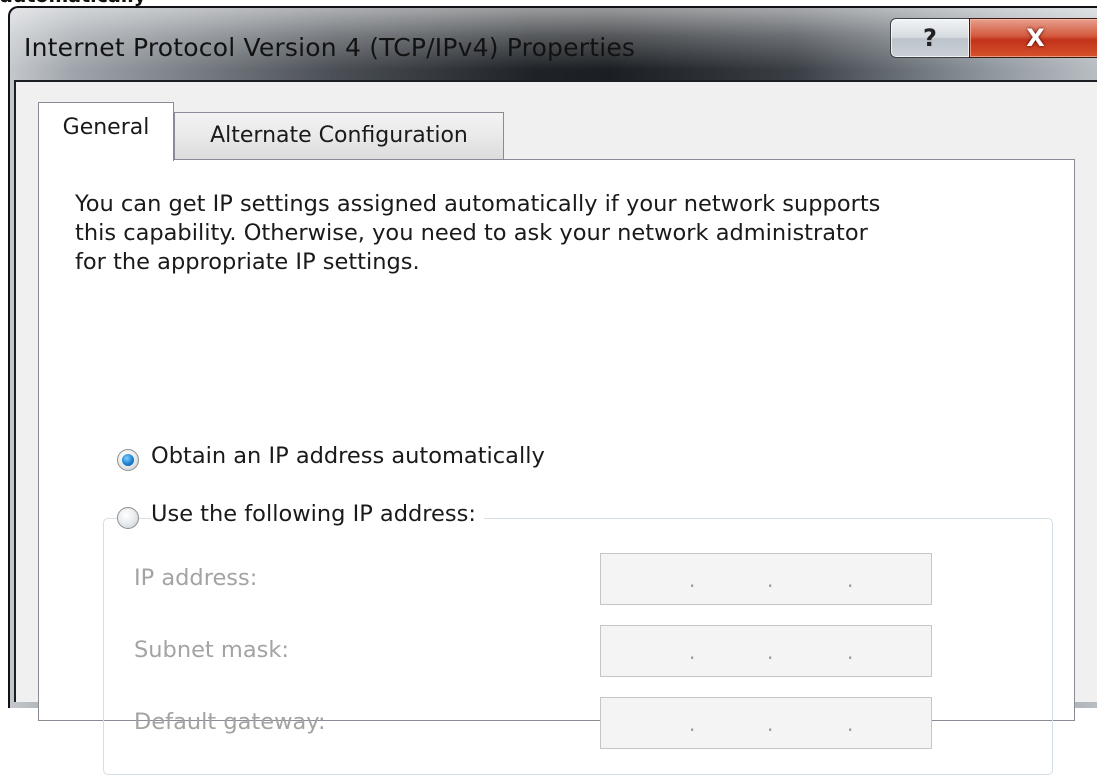 The width and height of the screenshot is (1097, 775). What do you see at coordinates (1035, 38) in the screenshot?
I see `close-icon: X` at bounding box center [1035, 38].